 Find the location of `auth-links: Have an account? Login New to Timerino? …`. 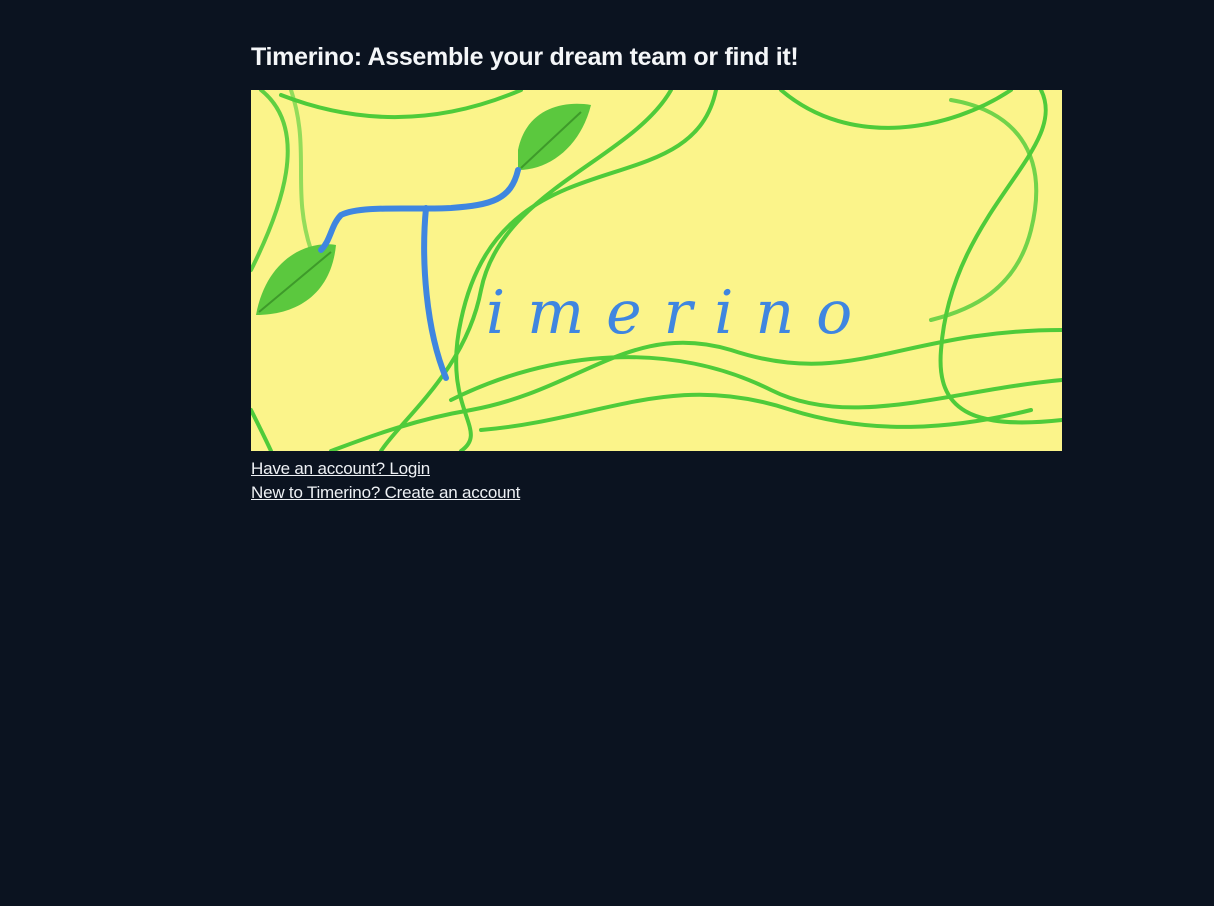

auth-links: Have an account? Login New to Timerino? … is located at coordinates (385, 481).